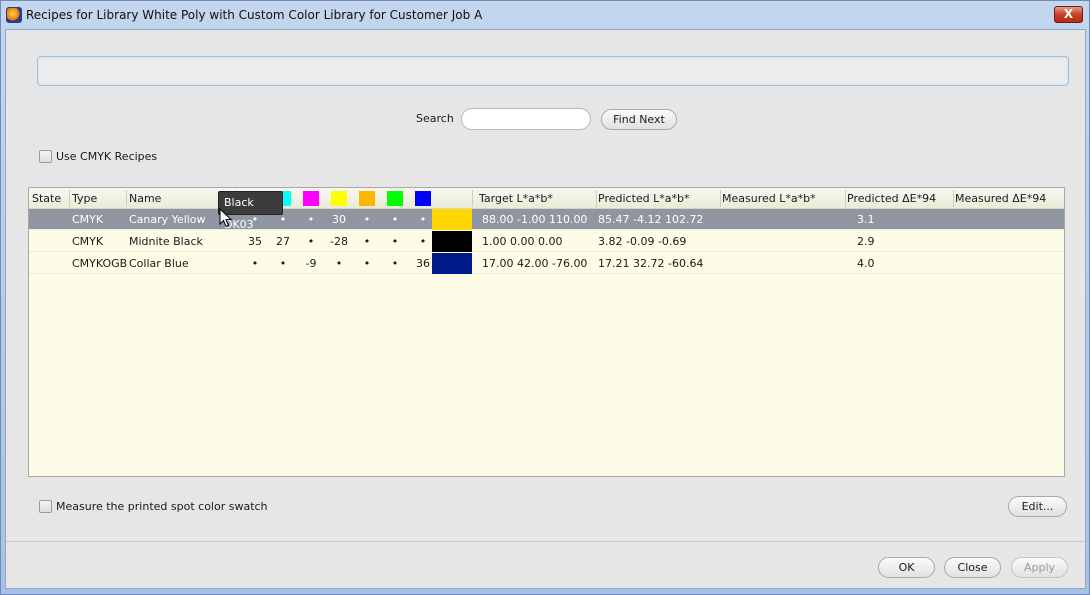  Describe the element at coordinates (435, 118) in the screenshot. I see `search-label: Search` at that location.